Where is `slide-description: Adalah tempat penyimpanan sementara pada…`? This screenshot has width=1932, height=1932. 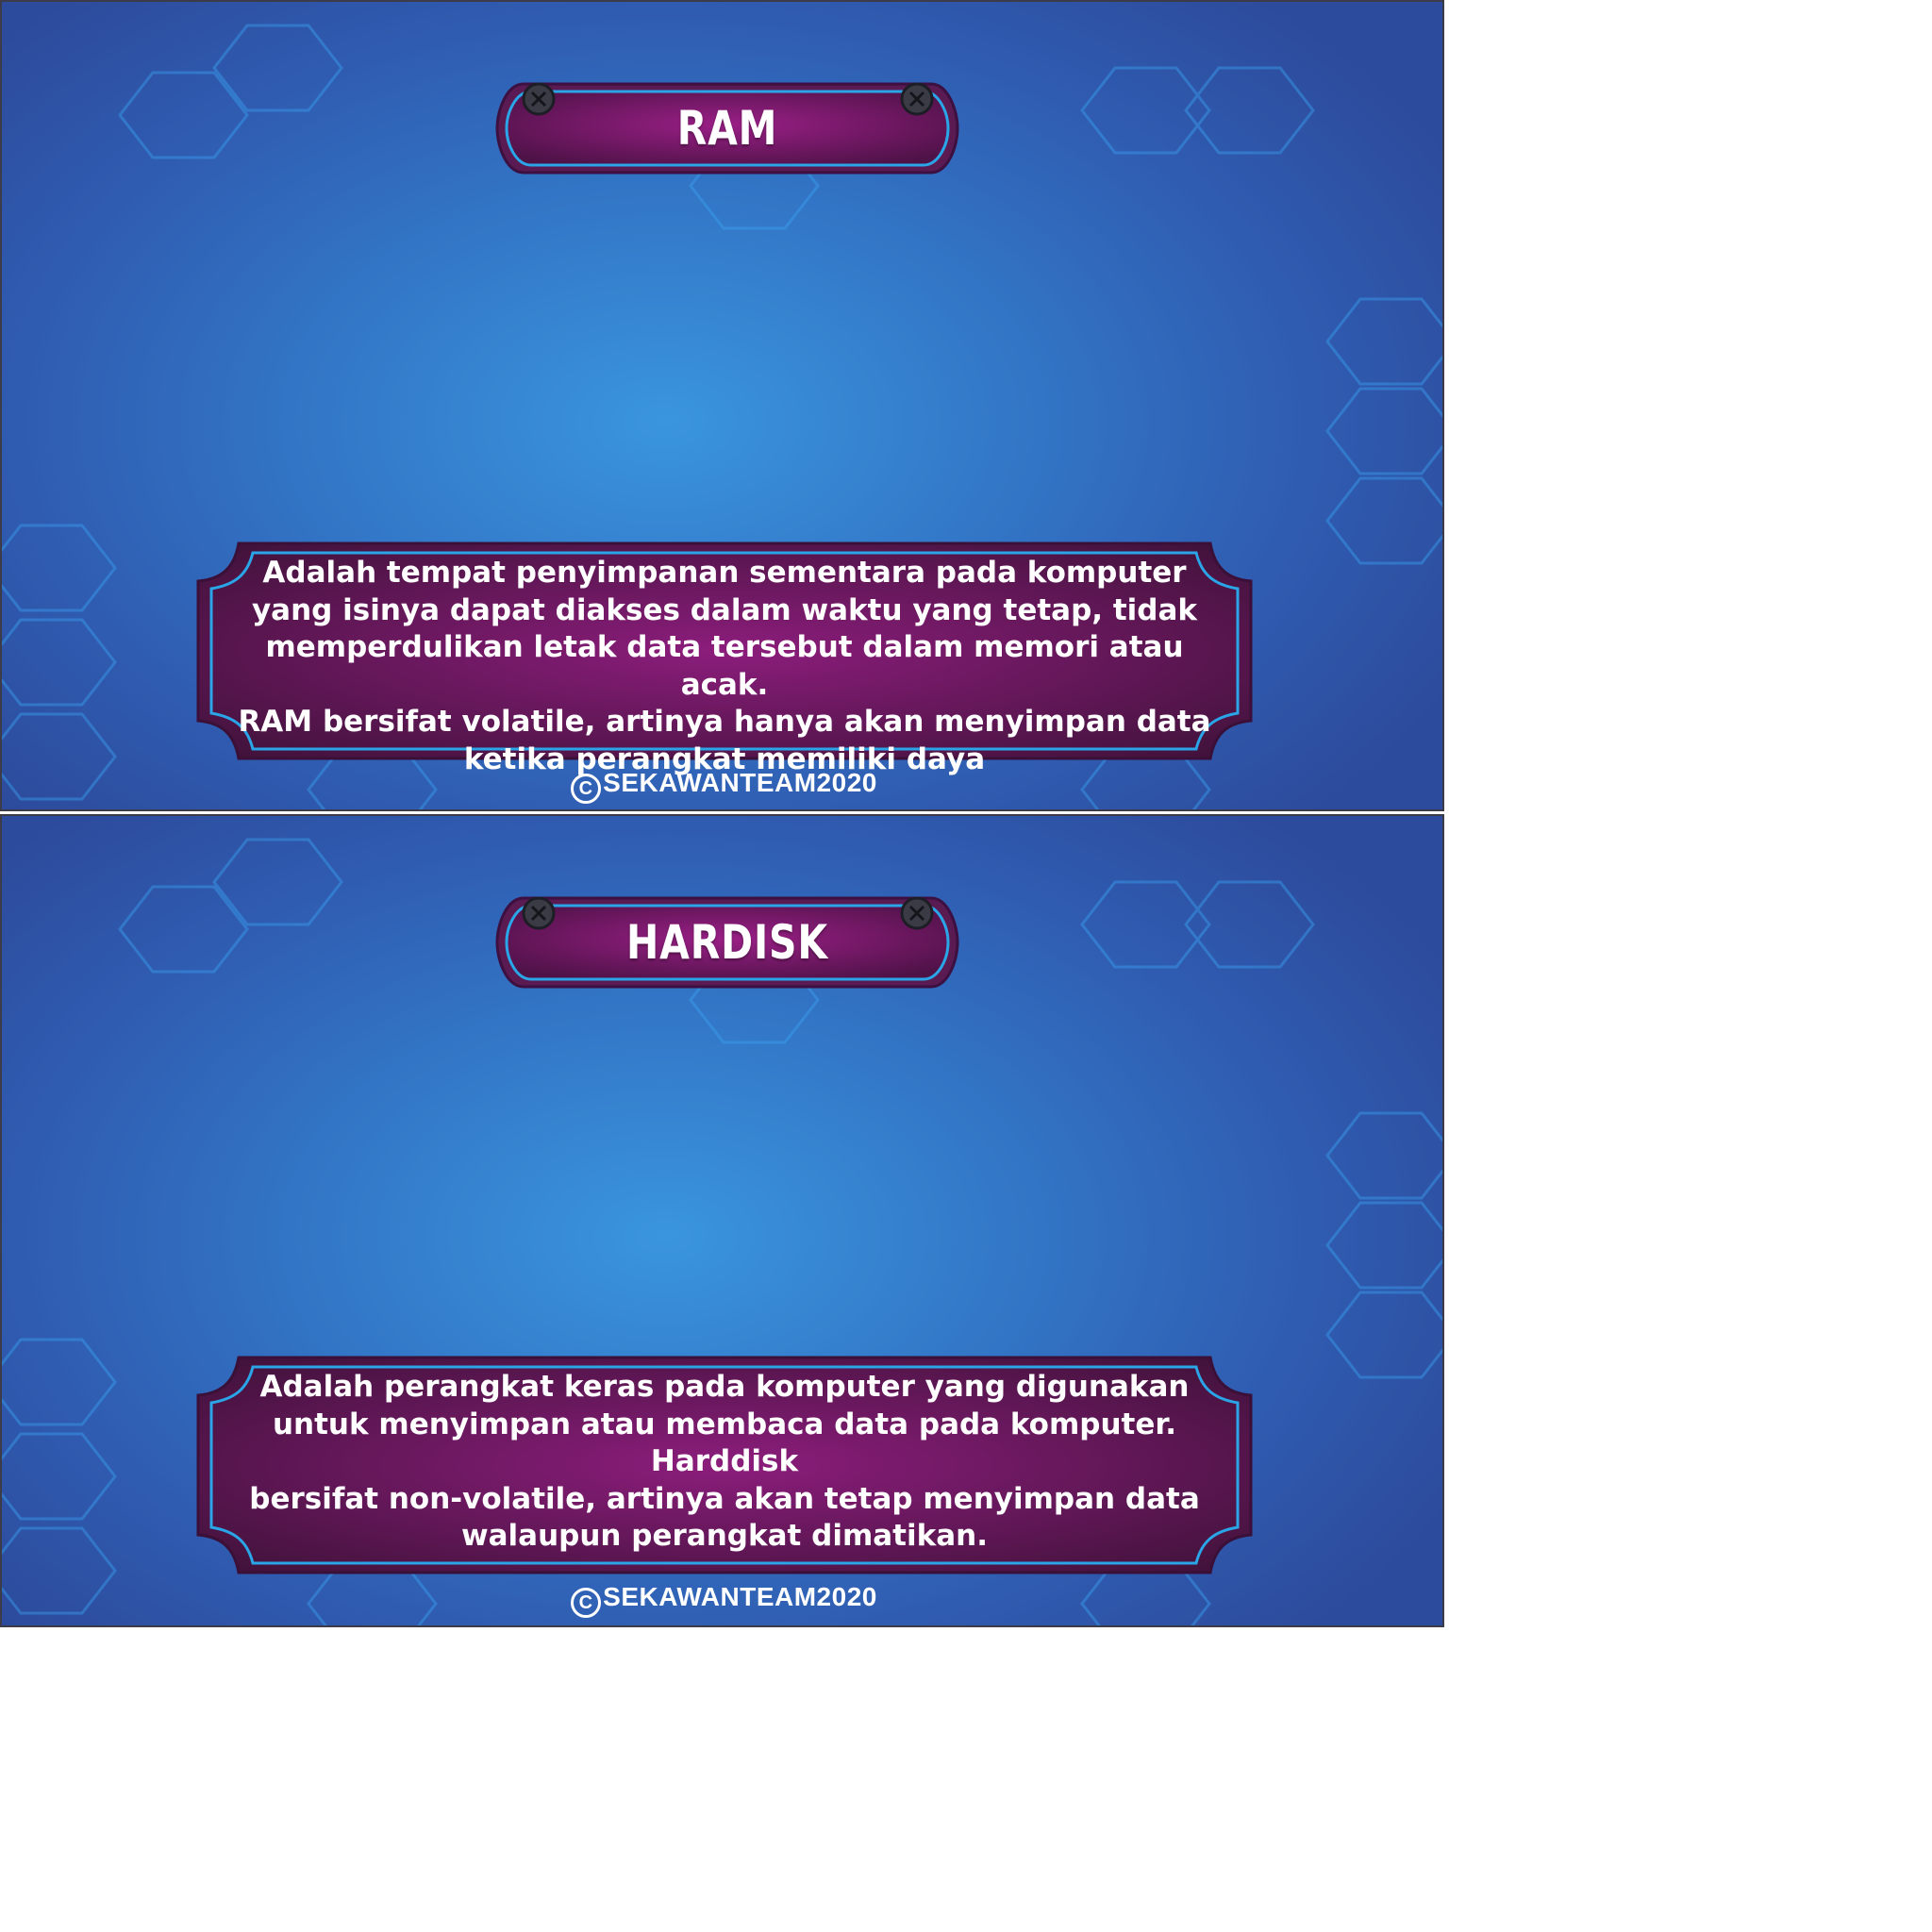
slide-description: Adalah tempat penyimpanan sementara pada… is located at coordinates (724, 666).